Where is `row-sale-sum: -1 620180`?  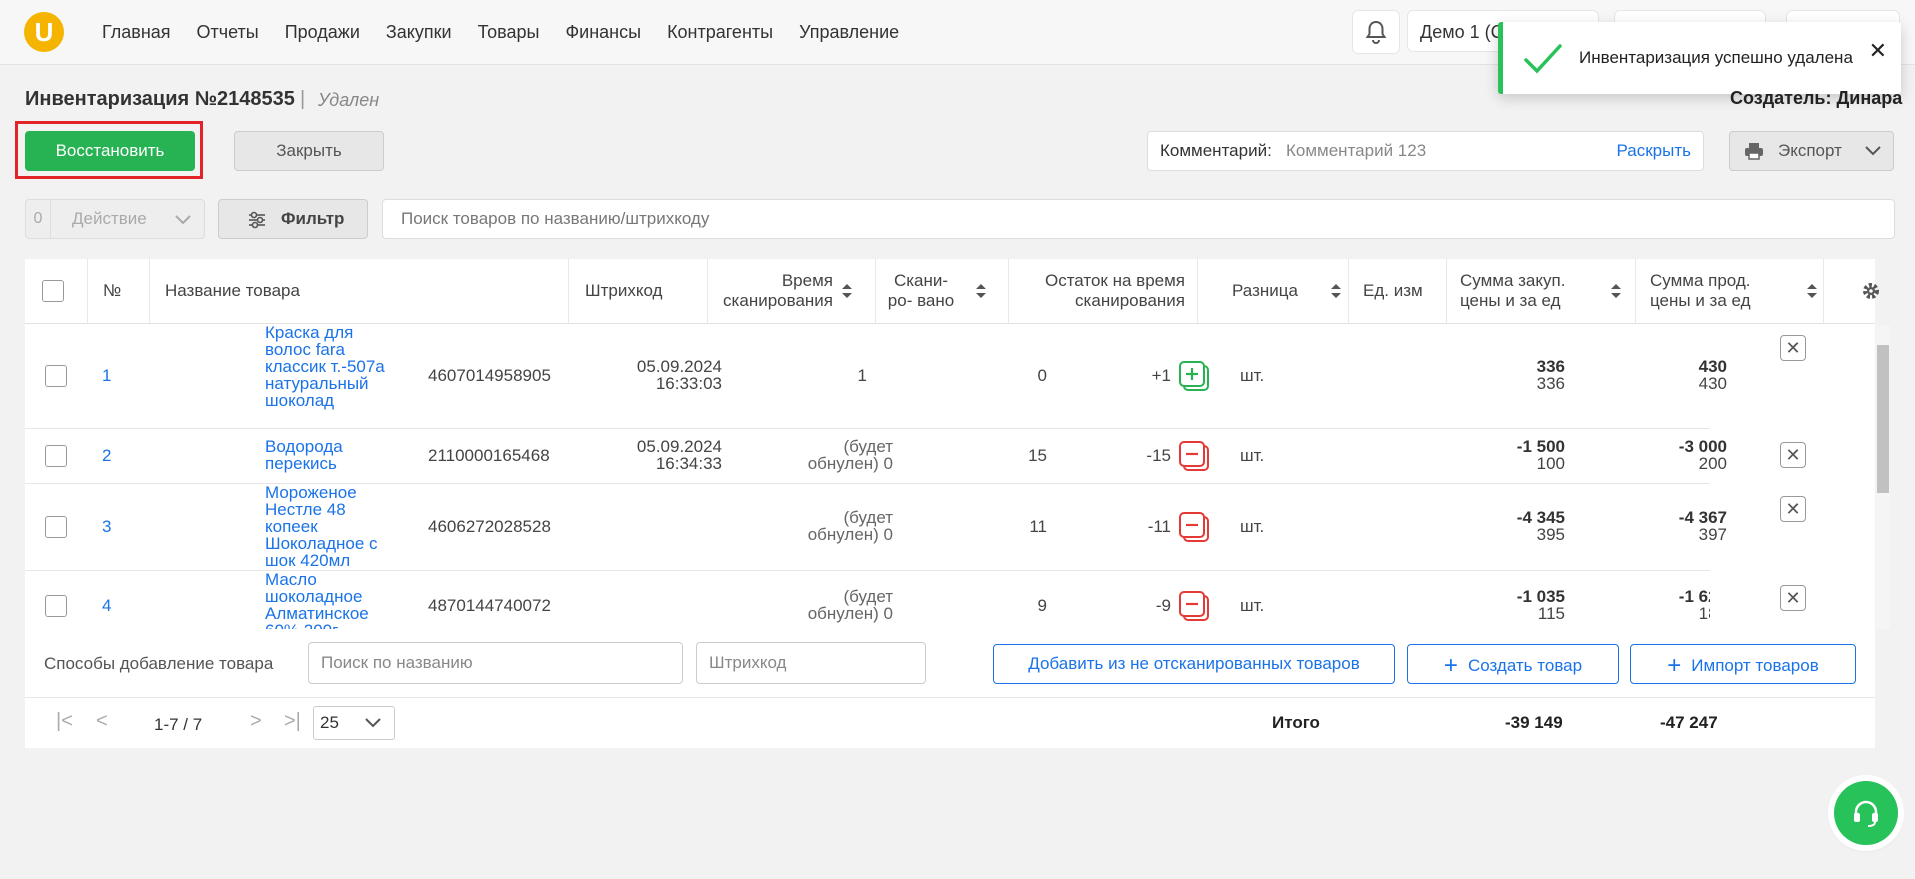 row-sale-sum: -1 620180 is located at coordinates (1694, 605).